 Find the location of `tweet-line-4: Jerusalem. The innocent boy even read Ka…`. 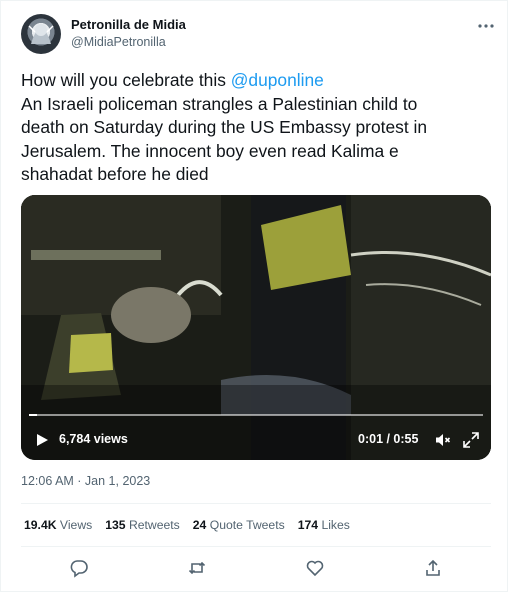

tweet-line-4: Jerusalem. The innocent boy even read Ka… is located at coordinates (210, 150).